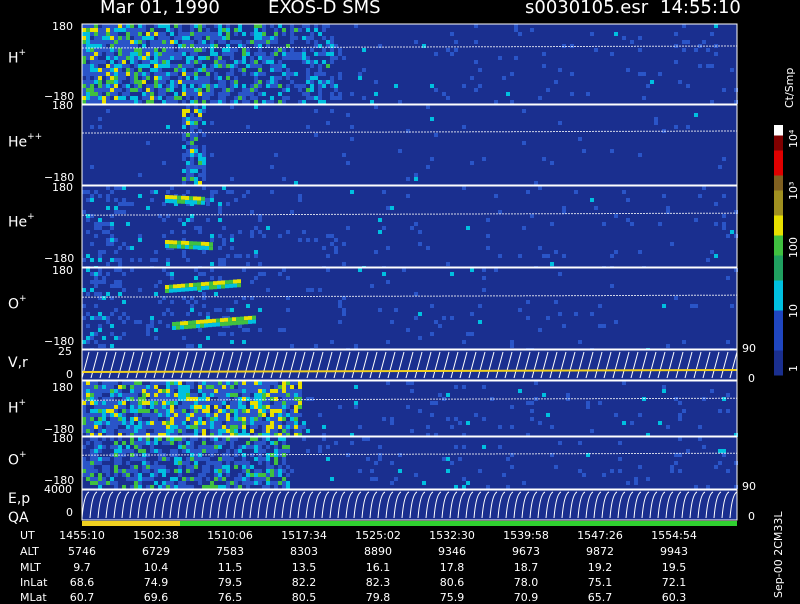 This screenshot has width=800, height=604. I want to click on colorbar-unit: Ct/Smp, so click(789, 87).